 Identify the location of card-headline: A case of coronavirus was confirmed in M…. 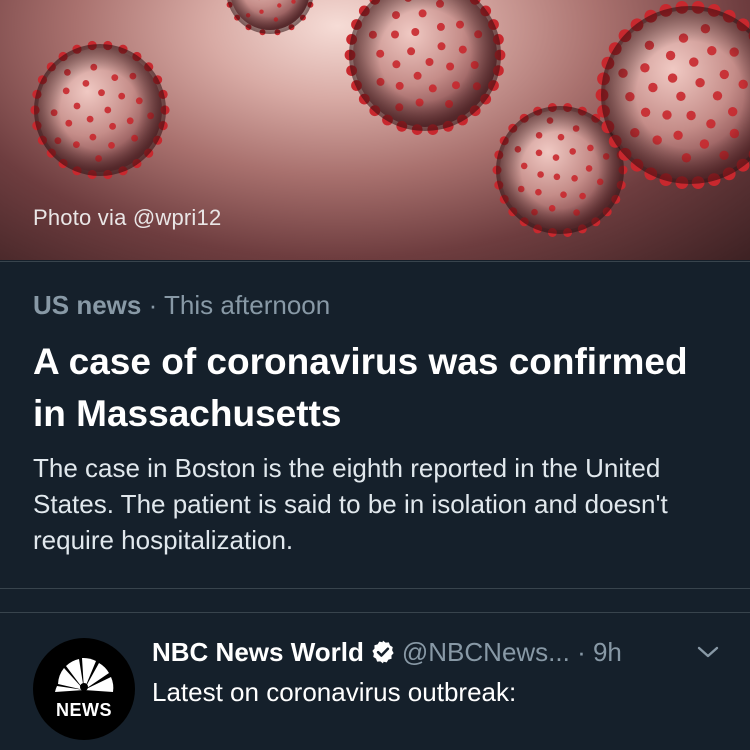
(360, 387).